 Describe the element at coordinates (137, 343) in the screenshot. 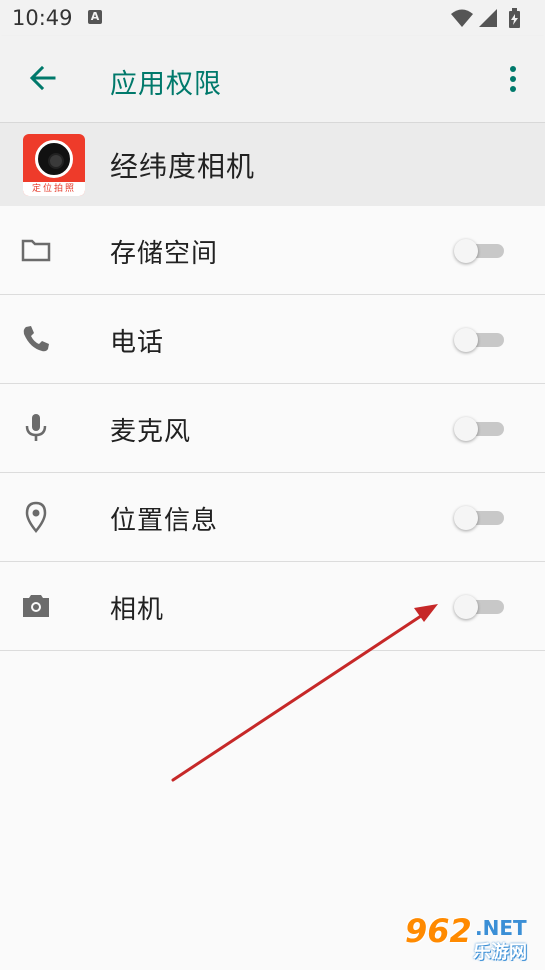

I see `permission-label: 电话` at that location.